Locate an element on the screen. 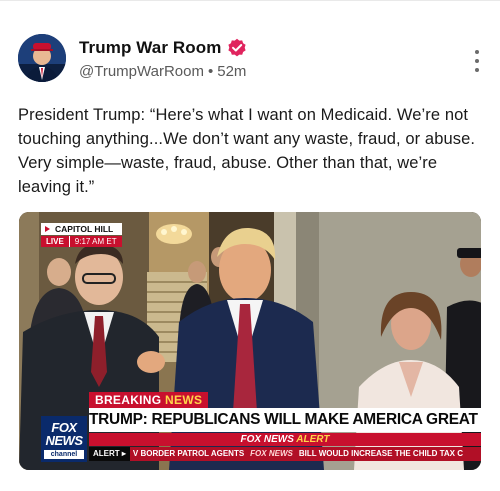  fox-logo-line3: channel is located at coordinates (64, 454).